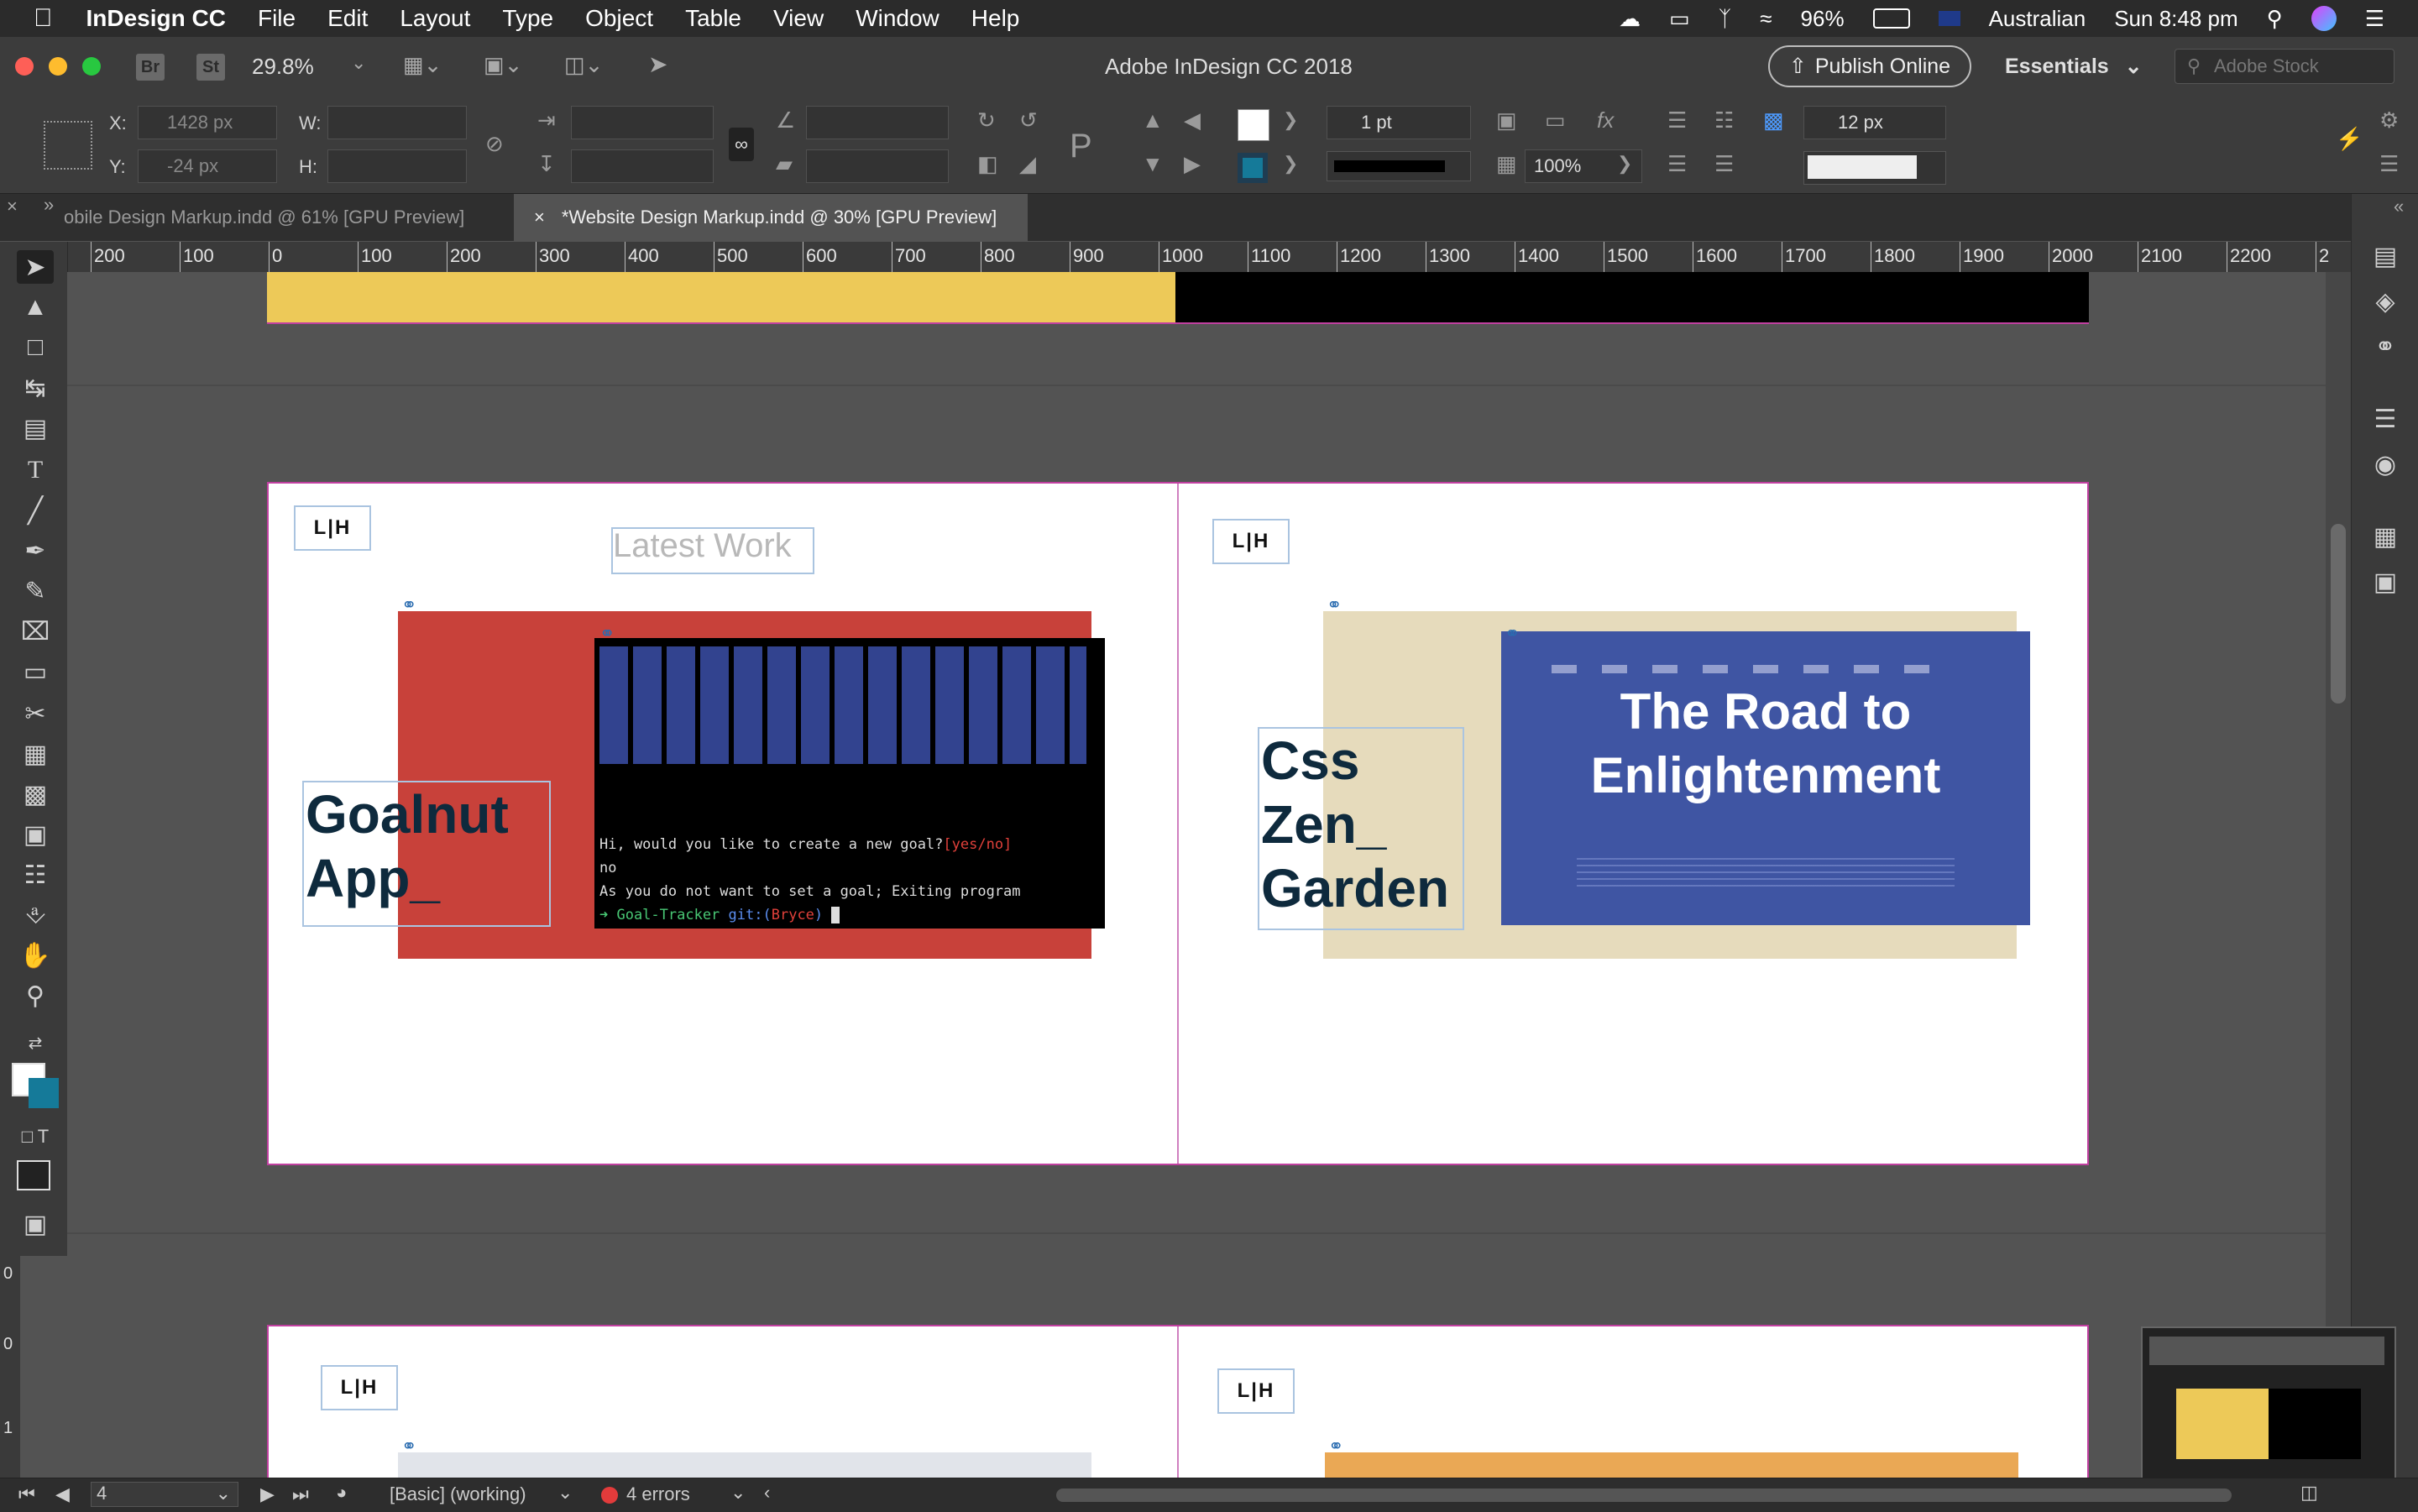  Describe the element at coordinates (1192, 164) in the screenshot. I see `select-next-icon: ▶` at that location.